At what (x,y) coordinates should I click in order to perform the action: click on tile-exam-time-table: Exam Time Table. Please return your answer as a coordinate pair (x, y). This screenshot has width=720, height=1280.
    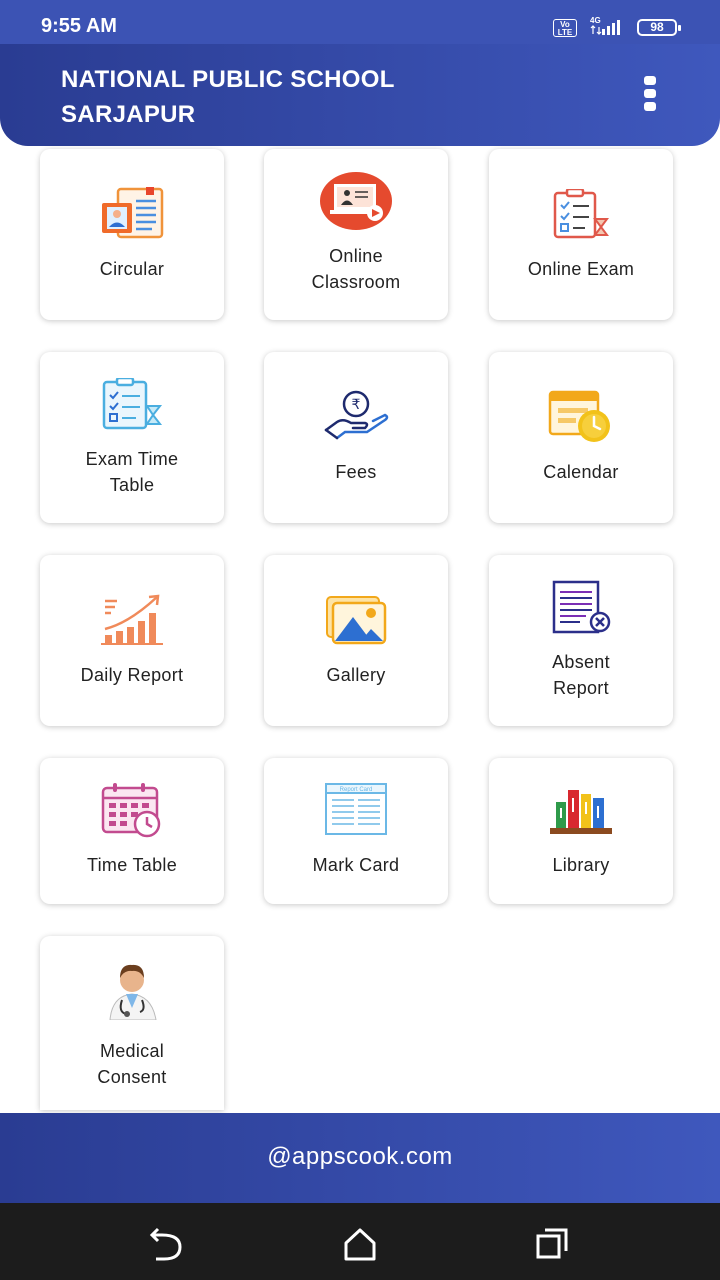
    Looking at the image, I should click on (132, 437).